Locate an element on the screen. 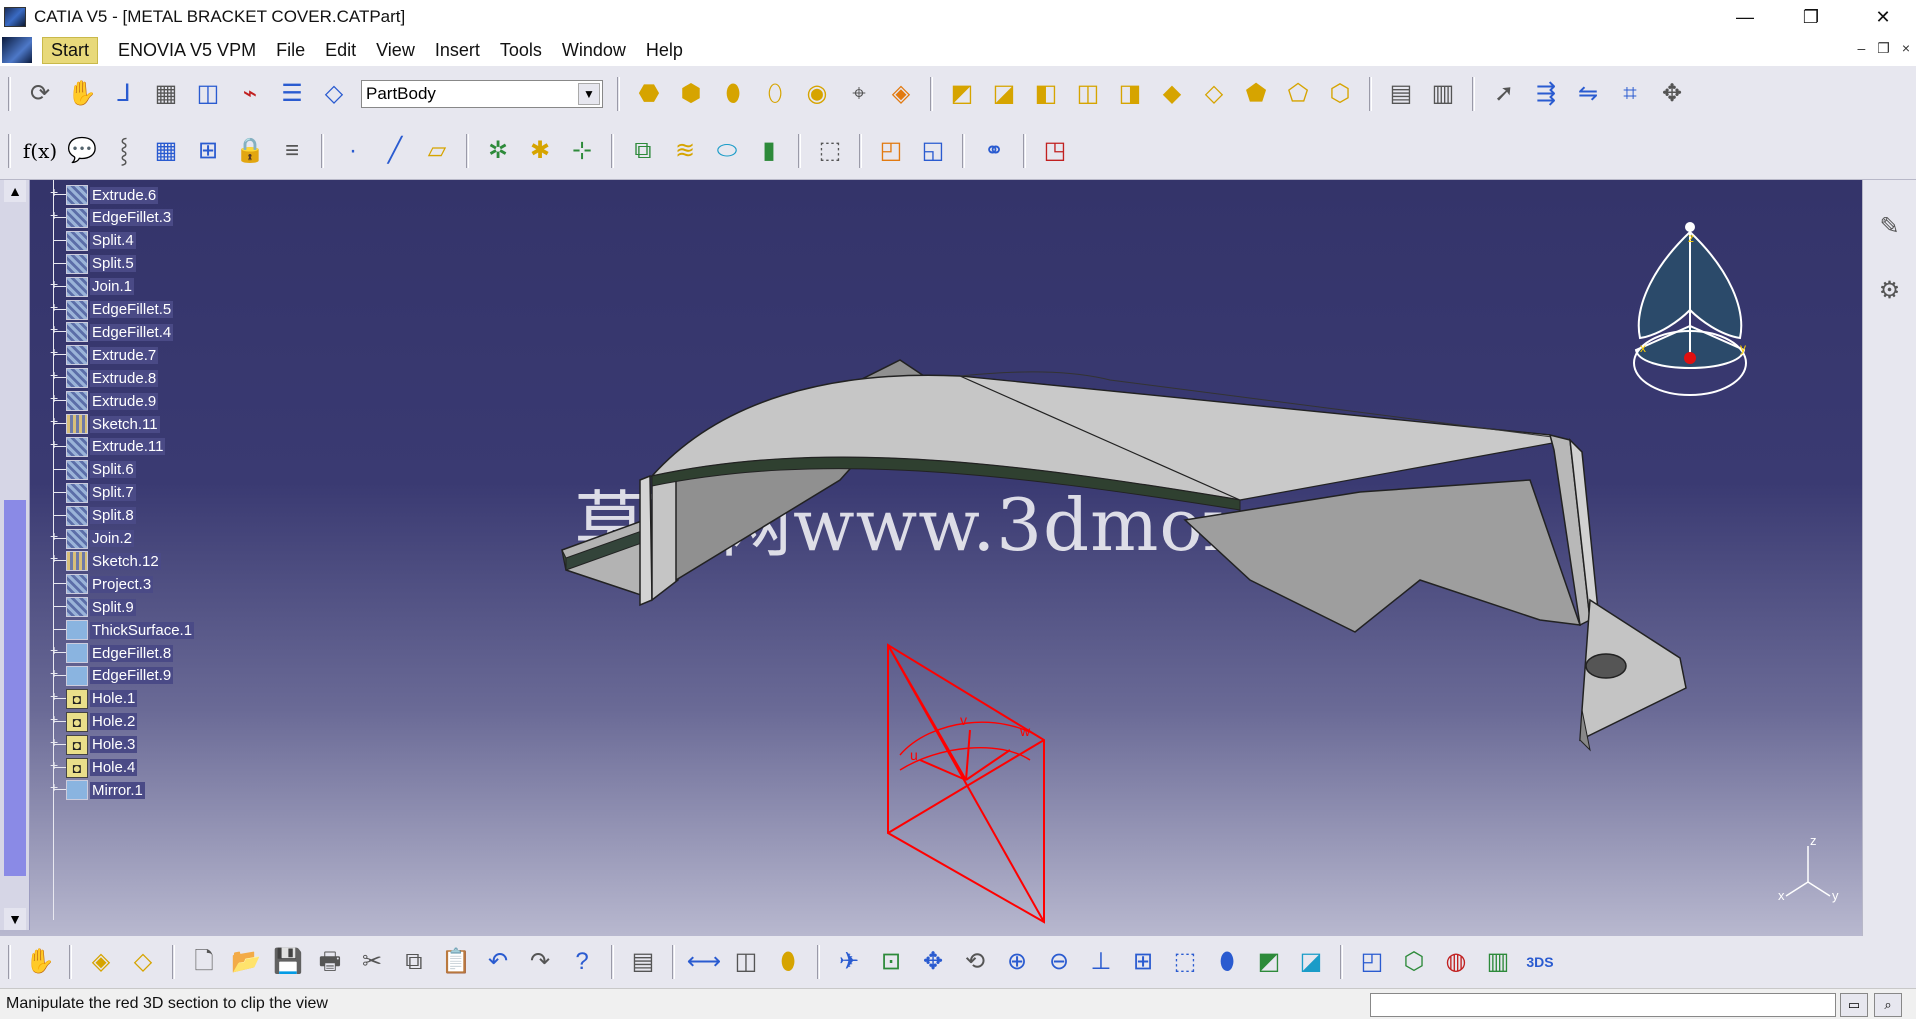  rotate-icon: ⟲ is located at coordinates (975, 962).